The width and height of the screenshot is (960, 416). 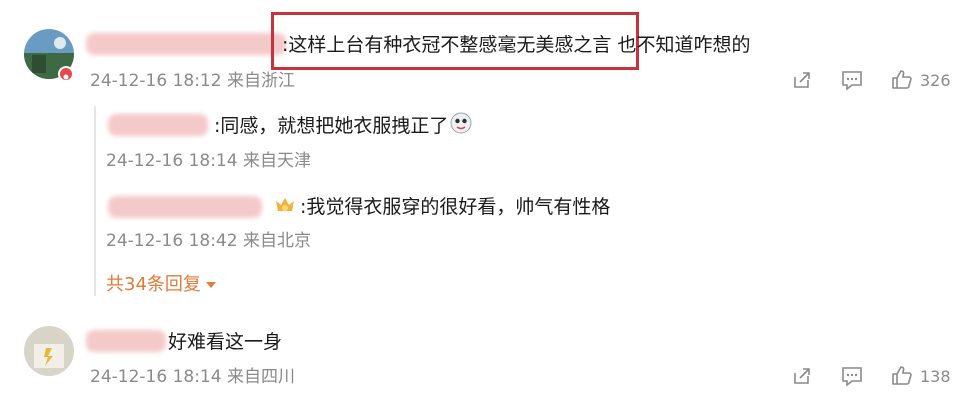 I want to click on verified-badge-icon, so click(x=66, y=74).